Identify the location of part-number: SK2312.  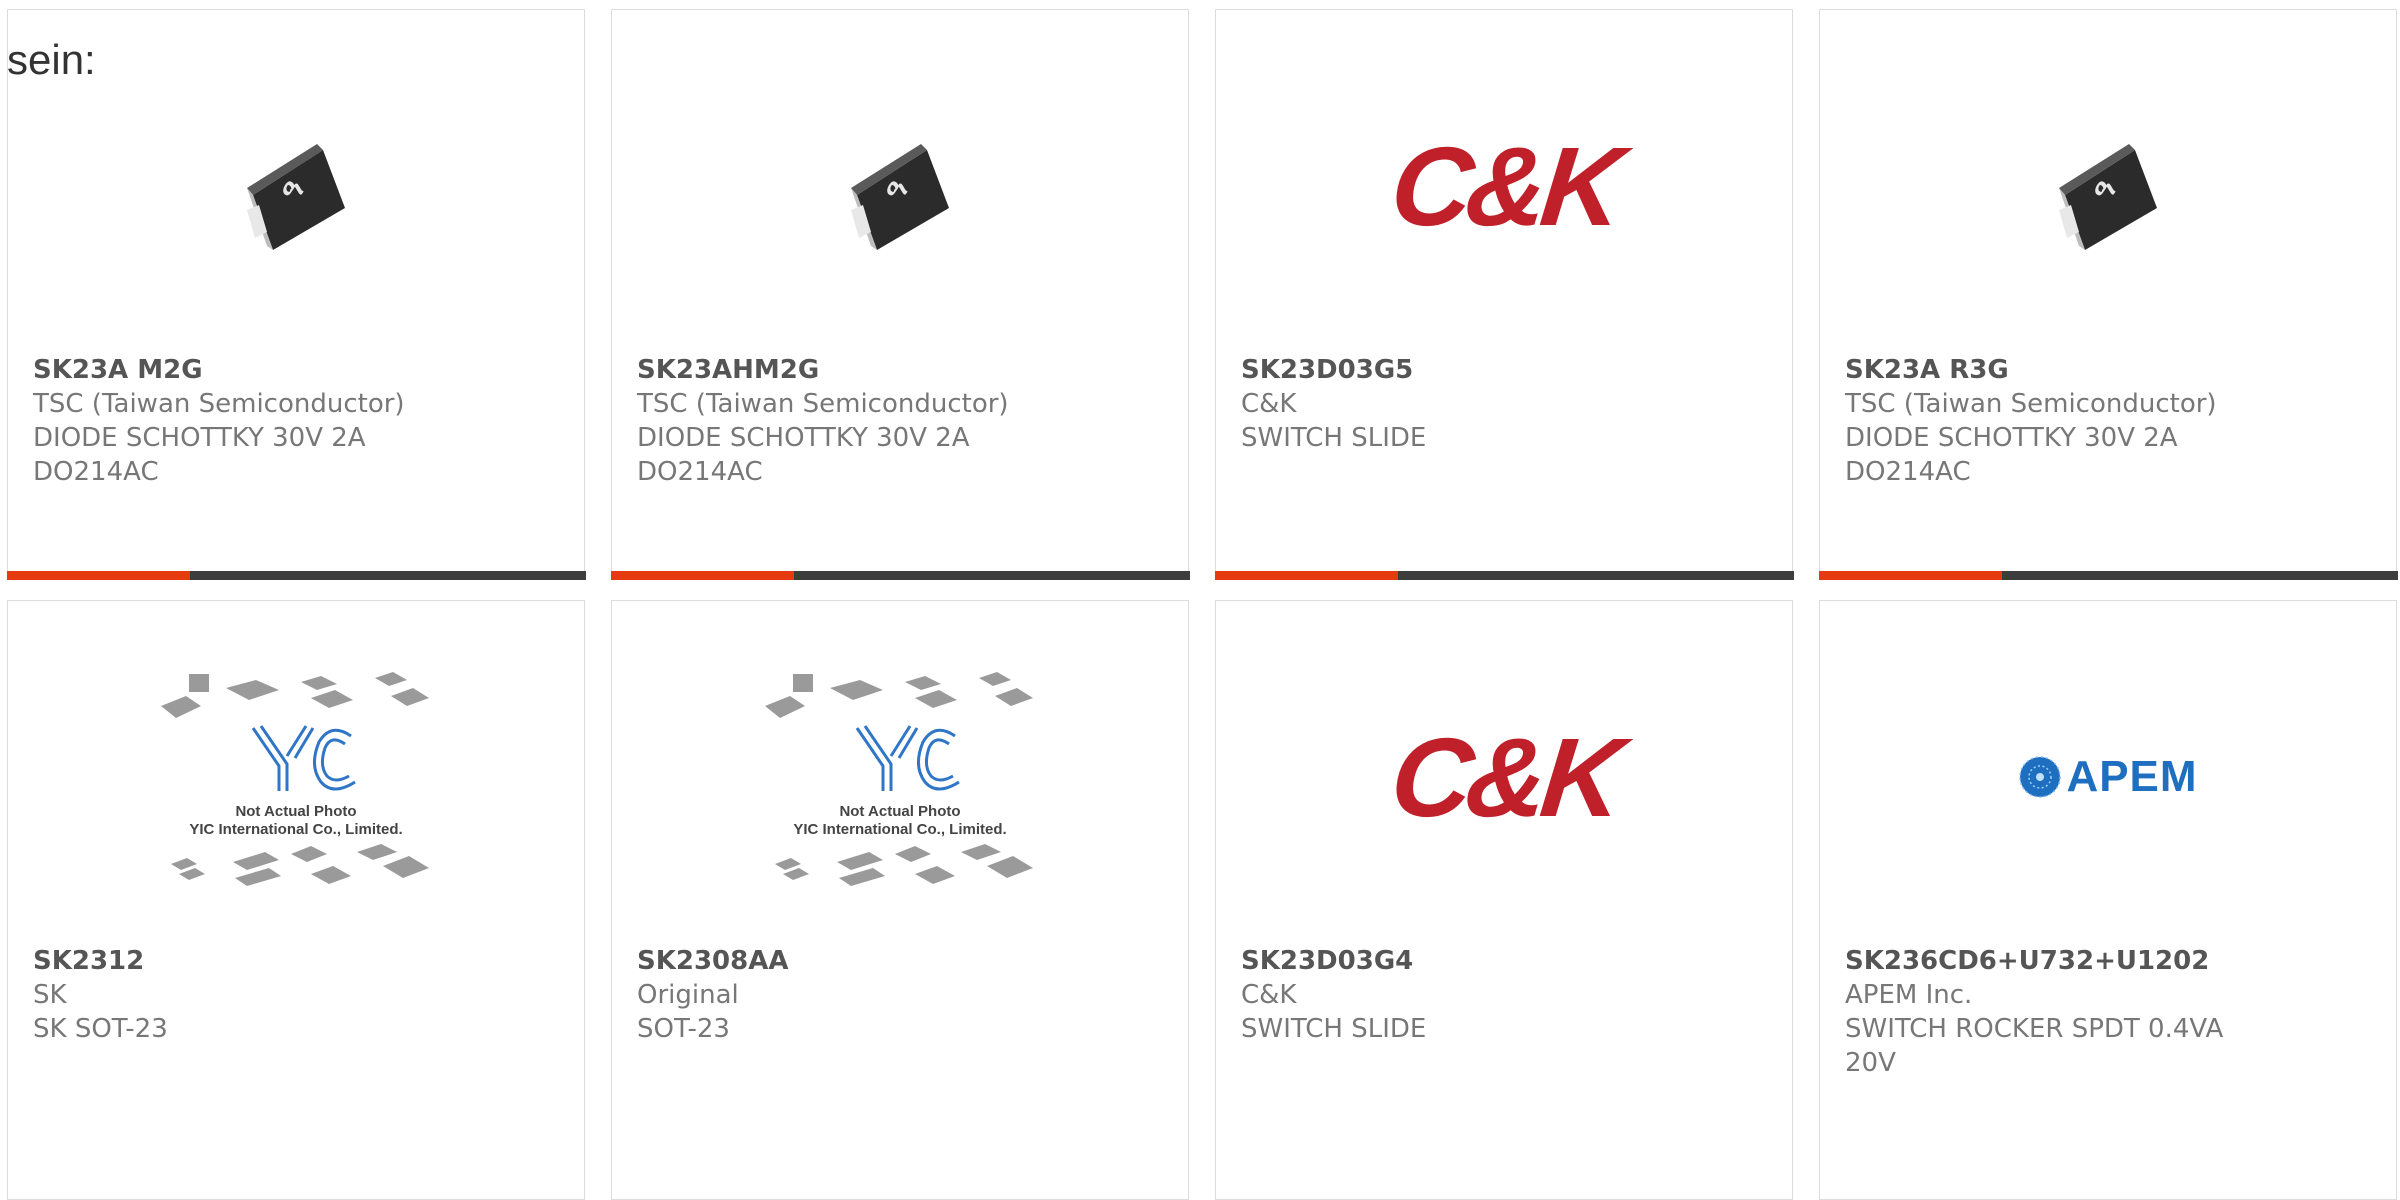
(89, 961).